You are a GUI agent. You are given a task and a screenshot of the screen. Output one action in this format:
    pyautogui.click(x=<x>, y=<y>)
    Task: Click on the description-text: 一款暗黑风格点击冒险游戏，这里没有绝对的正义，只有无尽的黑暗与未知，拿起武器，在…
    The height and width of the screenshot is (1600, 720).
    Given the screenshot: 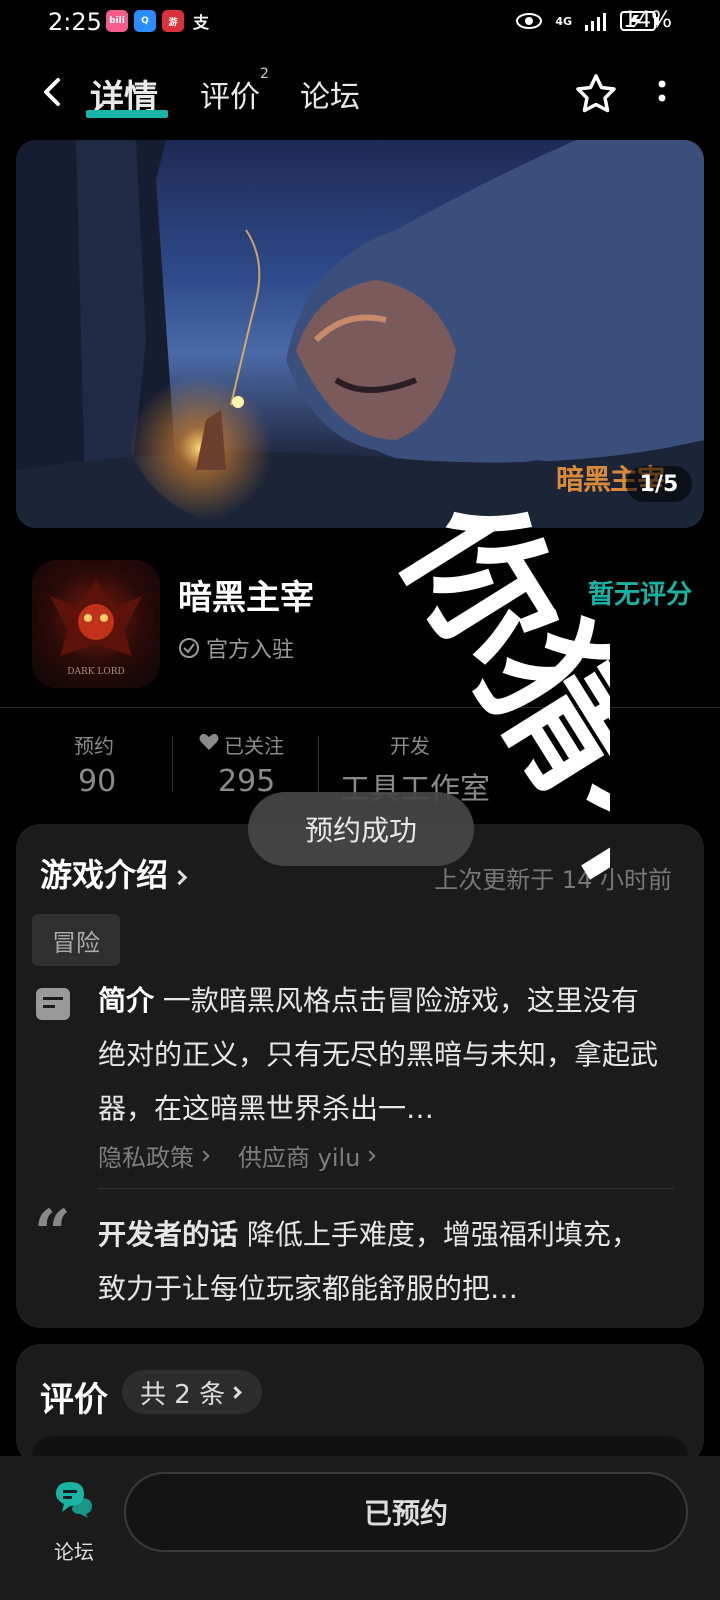 What is the action you would take?
    pyautogui.click(x=378, y=1054)
    